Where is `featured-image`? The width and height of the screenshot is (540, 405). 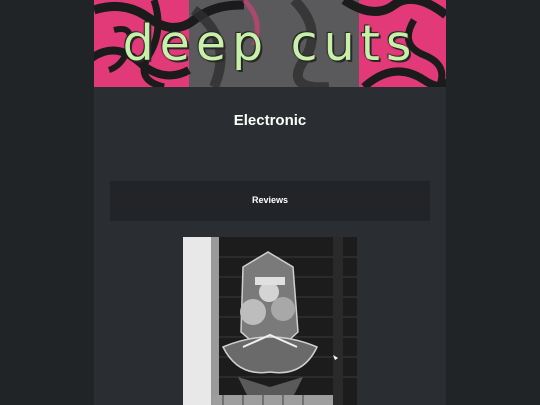 featured-image is located at coordinates (270, 321).